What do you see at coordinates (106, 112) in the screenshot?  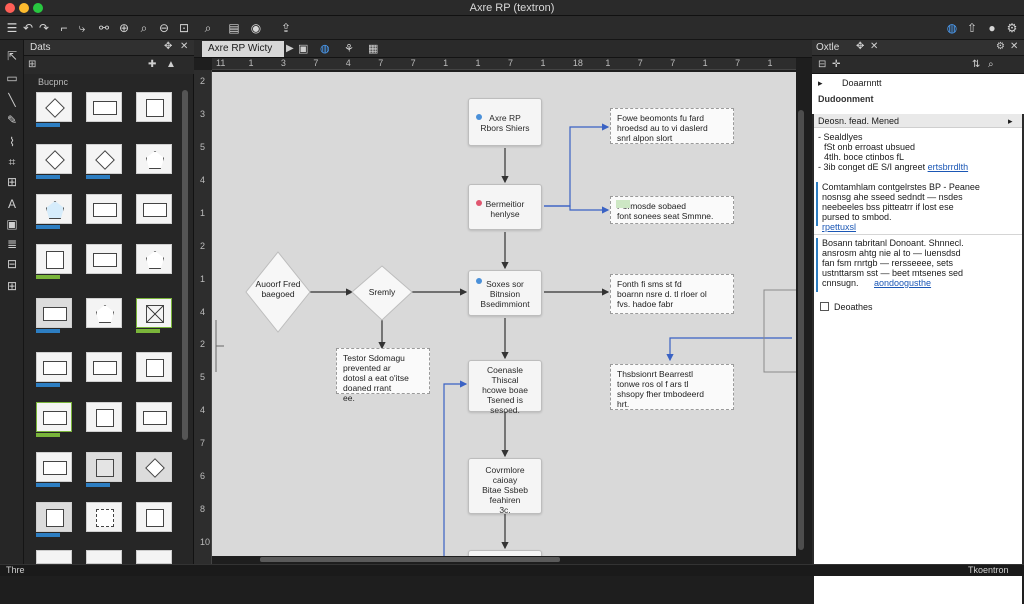 I see `widget-box` at bounding box center [106, 112].